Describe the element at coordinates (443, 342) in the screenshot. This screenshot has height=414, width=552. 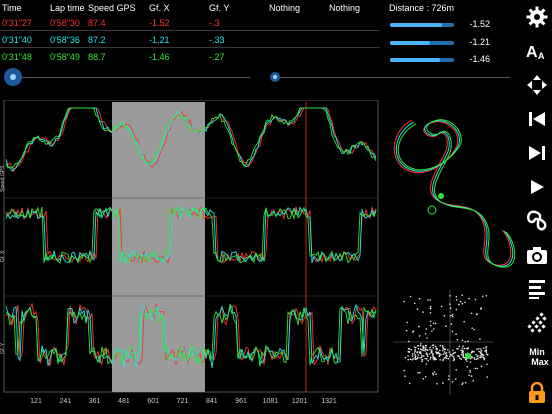
I see `gg-scatter` at that location.